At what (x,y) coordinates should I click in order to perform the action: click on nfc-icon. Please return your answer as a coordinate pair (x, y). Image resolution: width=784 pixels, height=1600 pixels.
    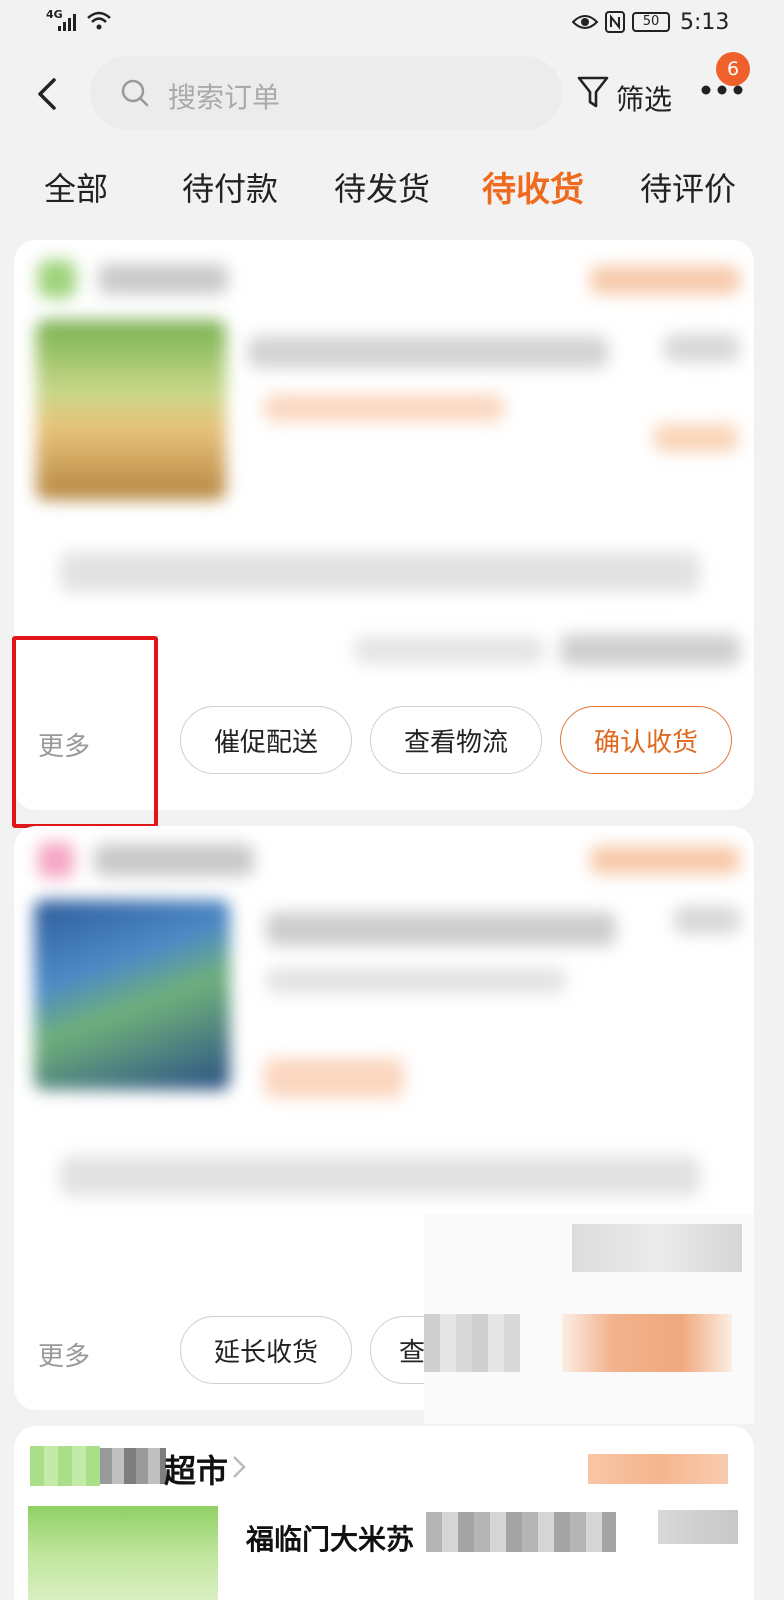
    Looking at the image, I should click on (615, 22).